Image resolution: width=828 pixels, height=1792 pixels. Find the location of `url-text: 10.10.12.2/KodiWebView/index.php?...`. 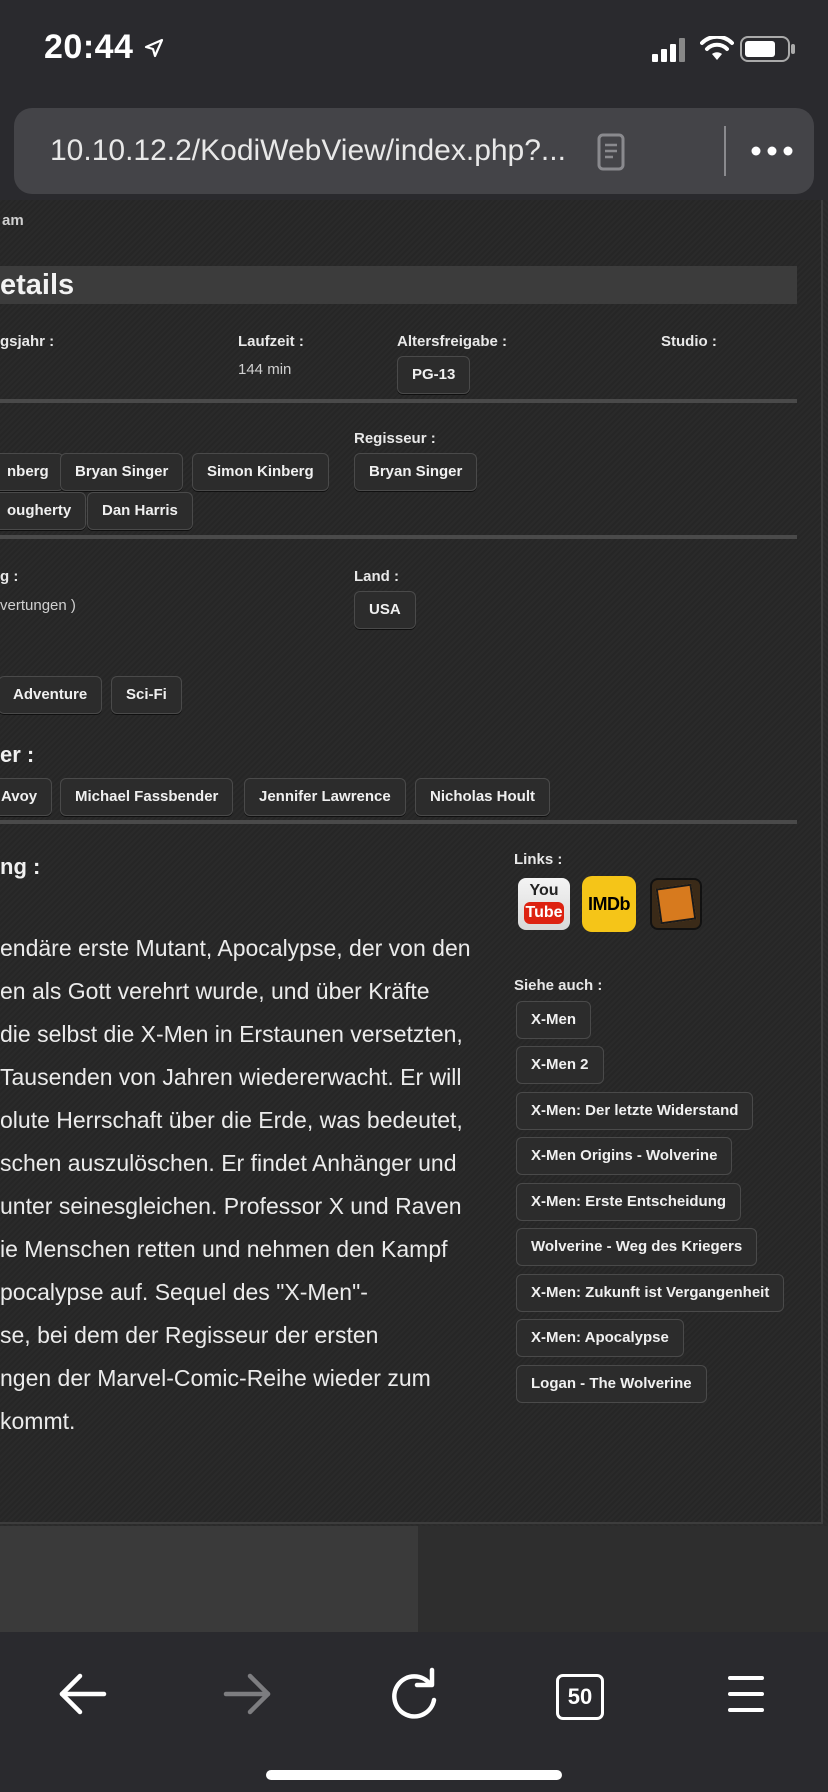

url-text: 10.10.12.2/KodiWebView/index.php?... is located at coordinates (308, 151).